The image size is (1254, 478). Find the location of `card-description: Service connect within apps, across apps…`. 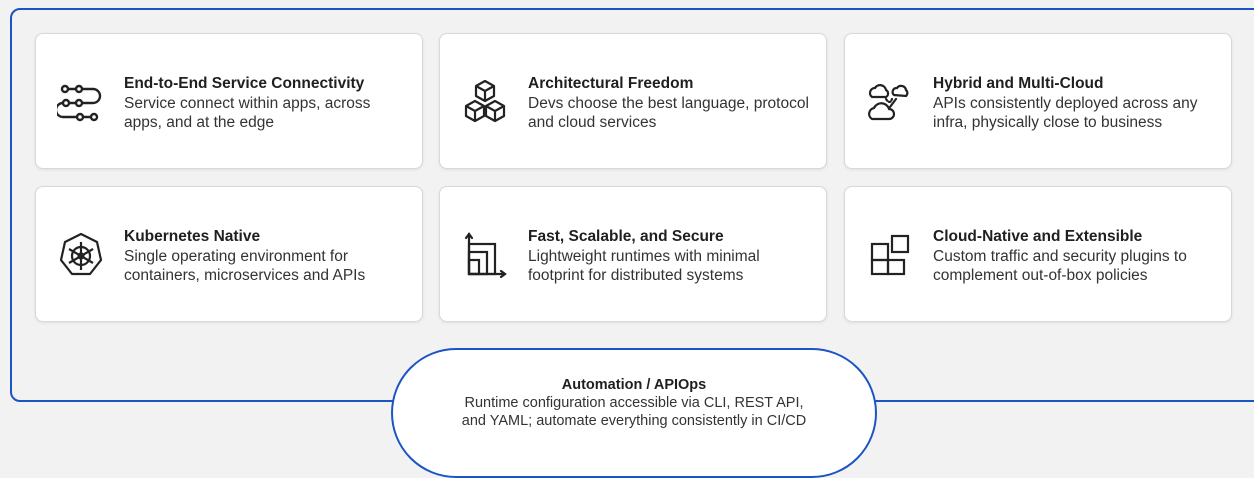

card-description: Service connect within apps, across apps… is located at coordinates (247, 113).